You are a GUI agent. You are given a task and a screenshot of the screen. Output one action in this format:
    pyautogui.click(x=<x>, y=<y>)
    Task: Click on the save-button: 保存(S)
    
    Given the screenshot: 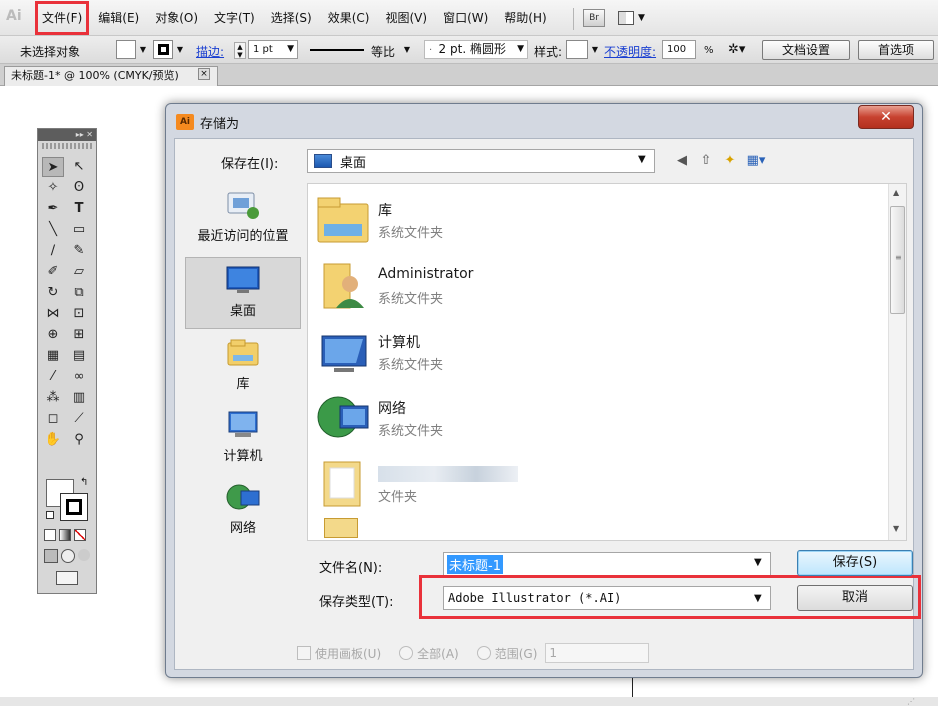 What is the action you would take?
    pyautogui.click(x=855, y=563)
    